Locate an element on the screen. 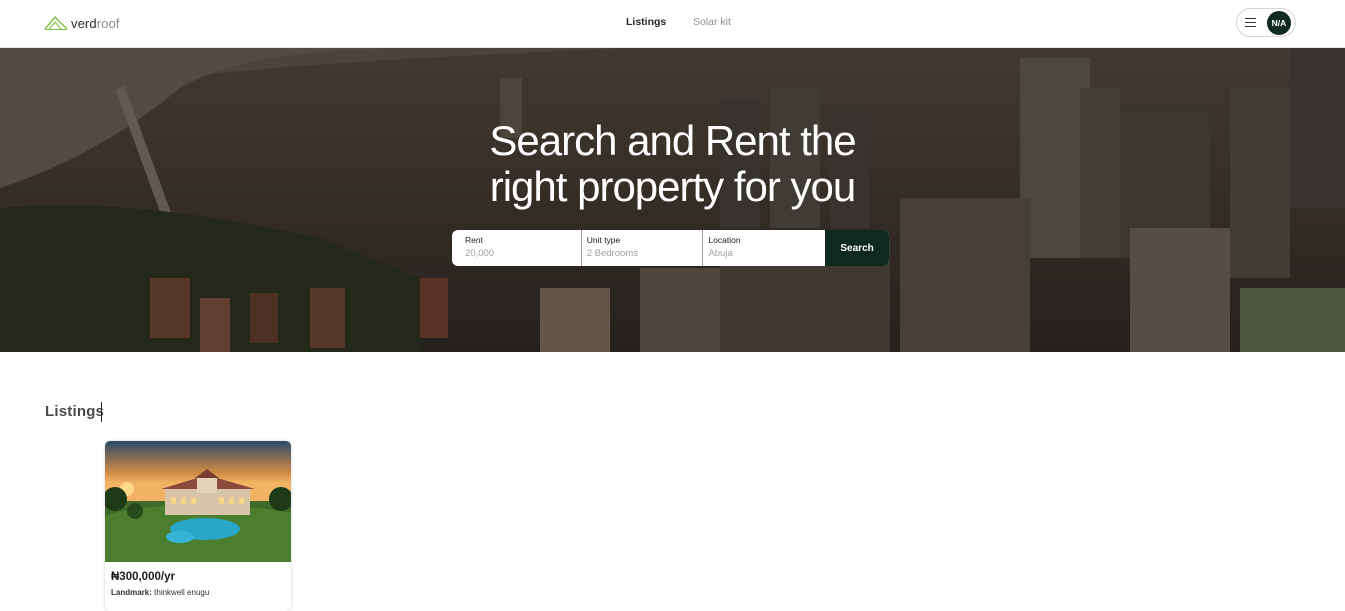 Image resolution: width=1345 pixels, height=611 pixels. location-field: Location Abuja is located at coordinates (764, 248).